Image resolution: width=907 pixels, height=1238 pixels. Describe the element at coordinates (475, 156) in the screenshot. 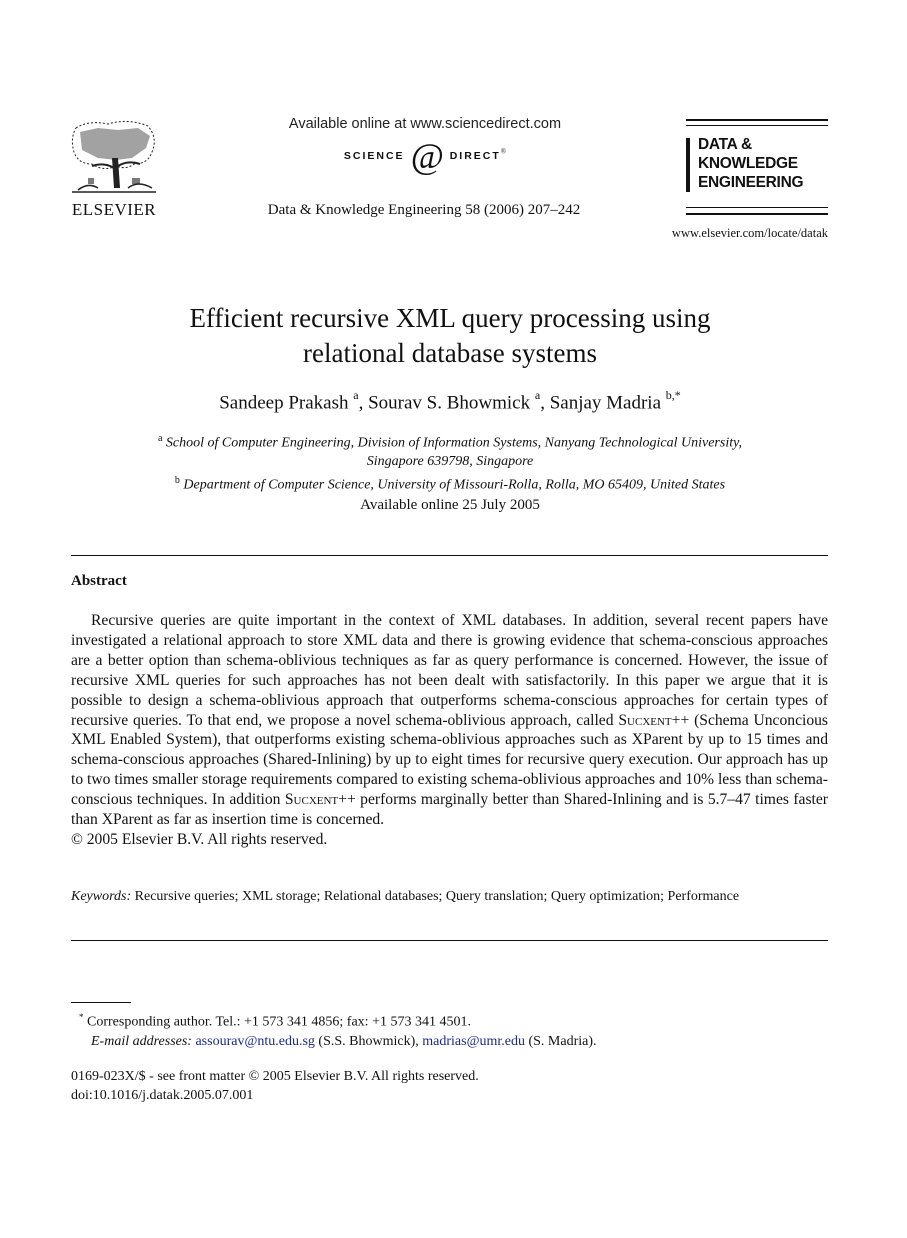

I see `sciencedirect-right-word: DIRECT` at that location.